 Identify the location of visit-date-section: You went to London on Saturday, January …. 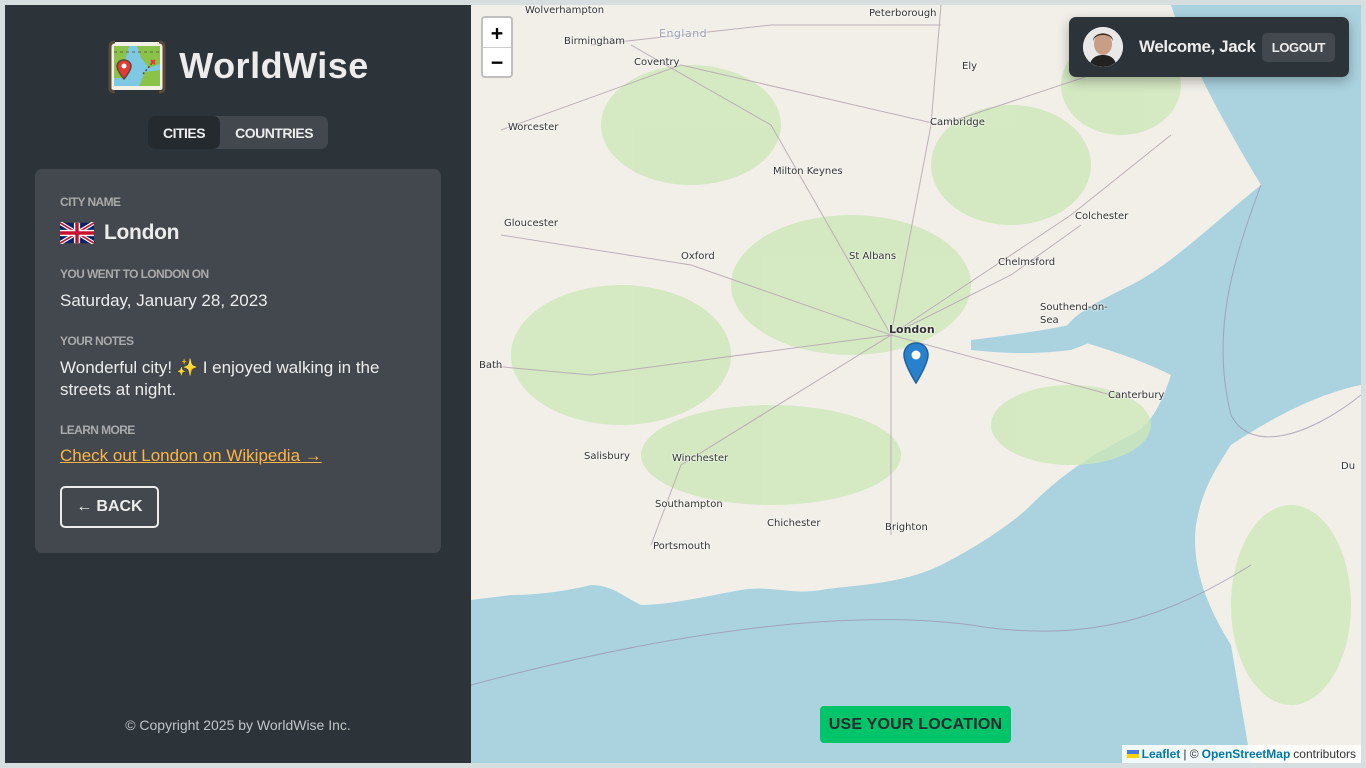
(238, 289).